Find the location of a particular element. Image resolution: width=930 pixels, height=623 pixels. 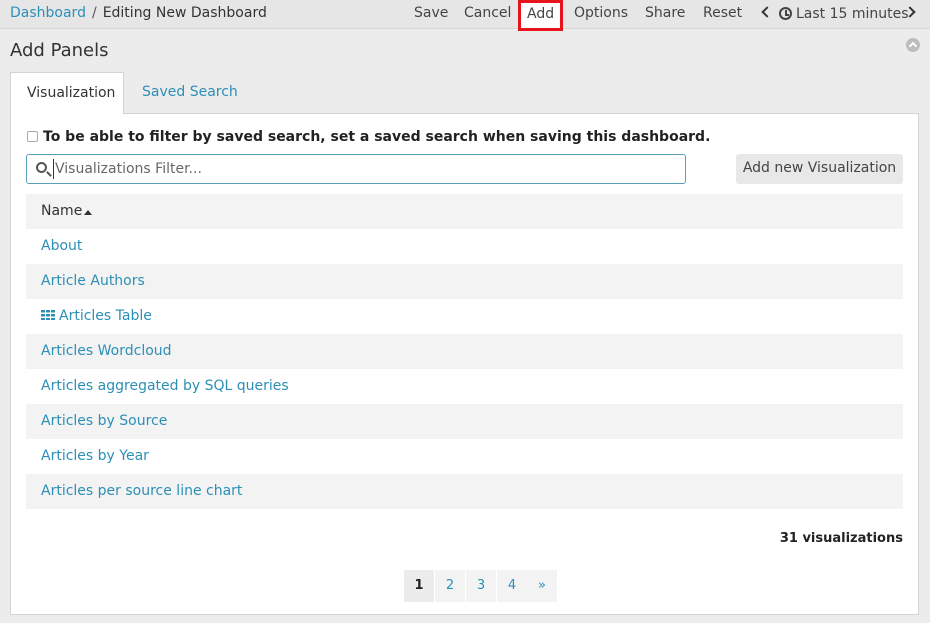

search-input is located at coordinates (363, 169).